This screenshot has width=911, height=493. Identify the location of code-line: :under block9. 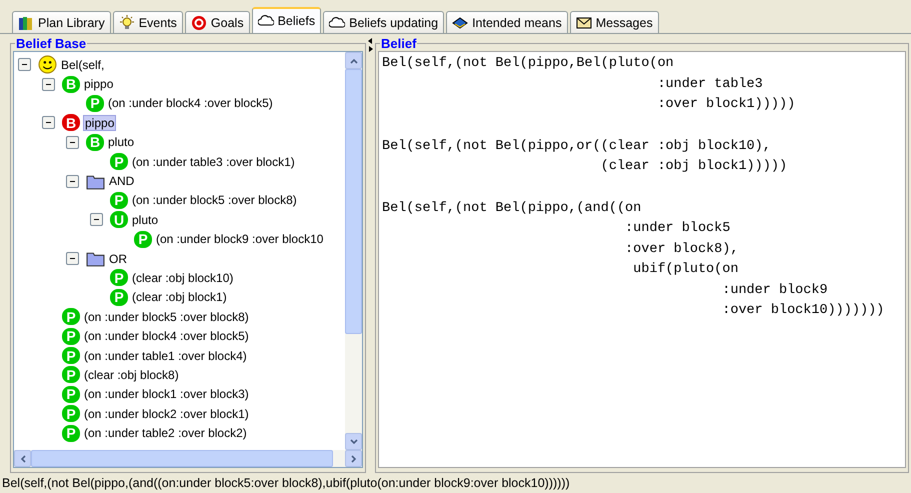
(775, 291).